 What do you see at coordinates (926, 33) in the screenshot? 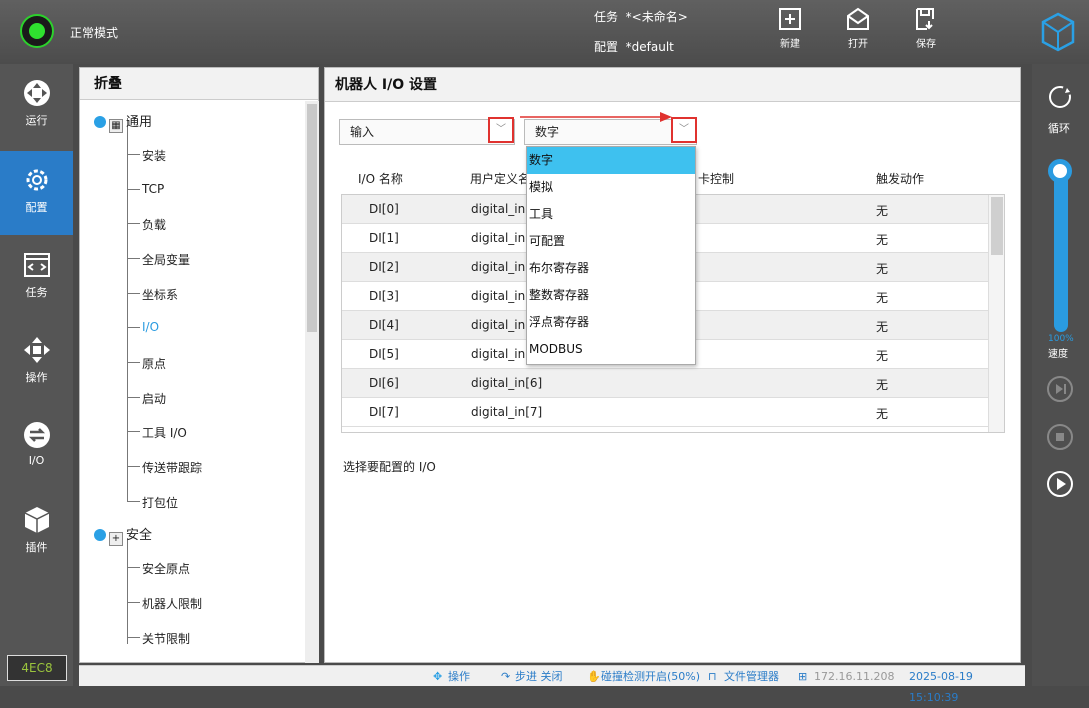
I see `save-button: 保存` at bounding box center [926, 33].